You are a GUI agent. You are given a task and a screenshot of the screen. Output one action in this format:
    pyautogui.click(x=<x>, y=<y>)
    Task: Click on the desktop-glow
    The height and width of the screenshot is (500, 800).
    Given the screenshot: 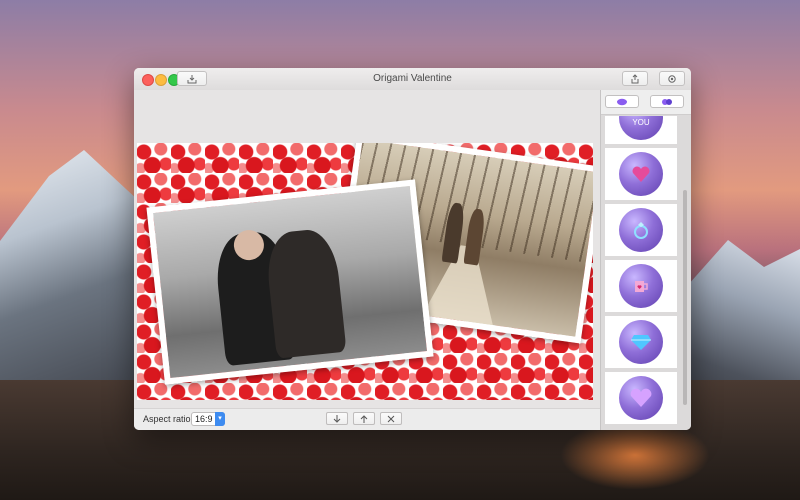 What is the action you would take?
    pyautogui.click(x=635, y=455)
    